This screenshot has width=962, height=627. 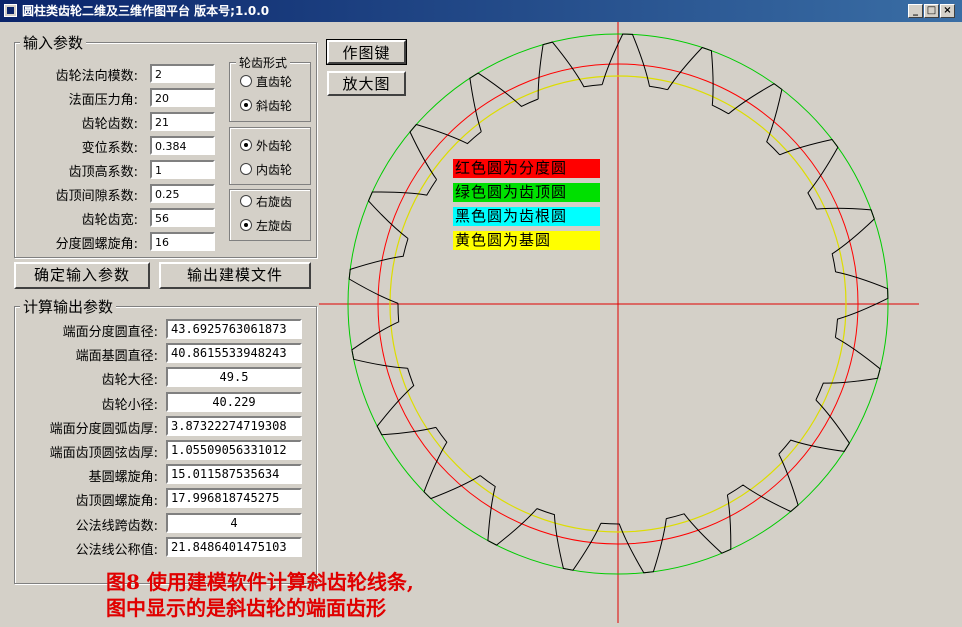 What do you see at coordinates (116, 502) in the screenshot?
I see `output-field-label: 齿顶圆螺旋角:` at bounding box center [116, 502].